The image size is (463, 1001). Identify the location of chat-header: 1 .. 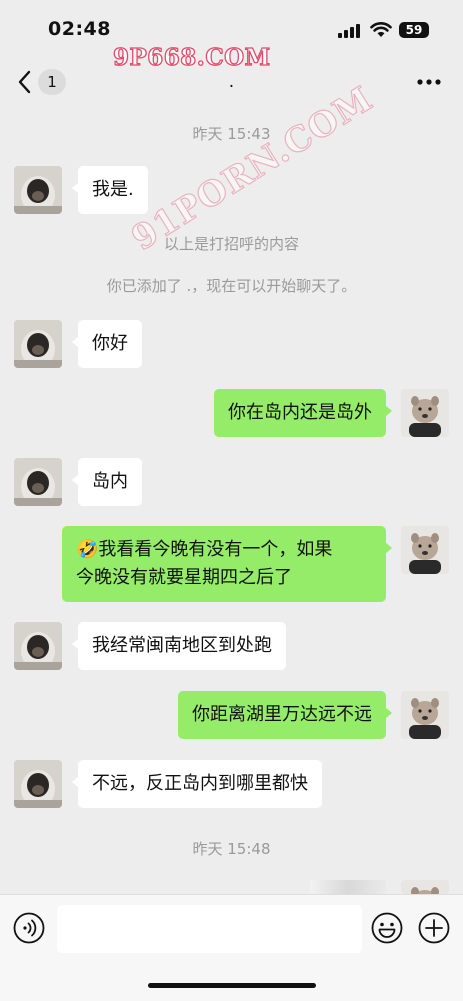
(231, 83).